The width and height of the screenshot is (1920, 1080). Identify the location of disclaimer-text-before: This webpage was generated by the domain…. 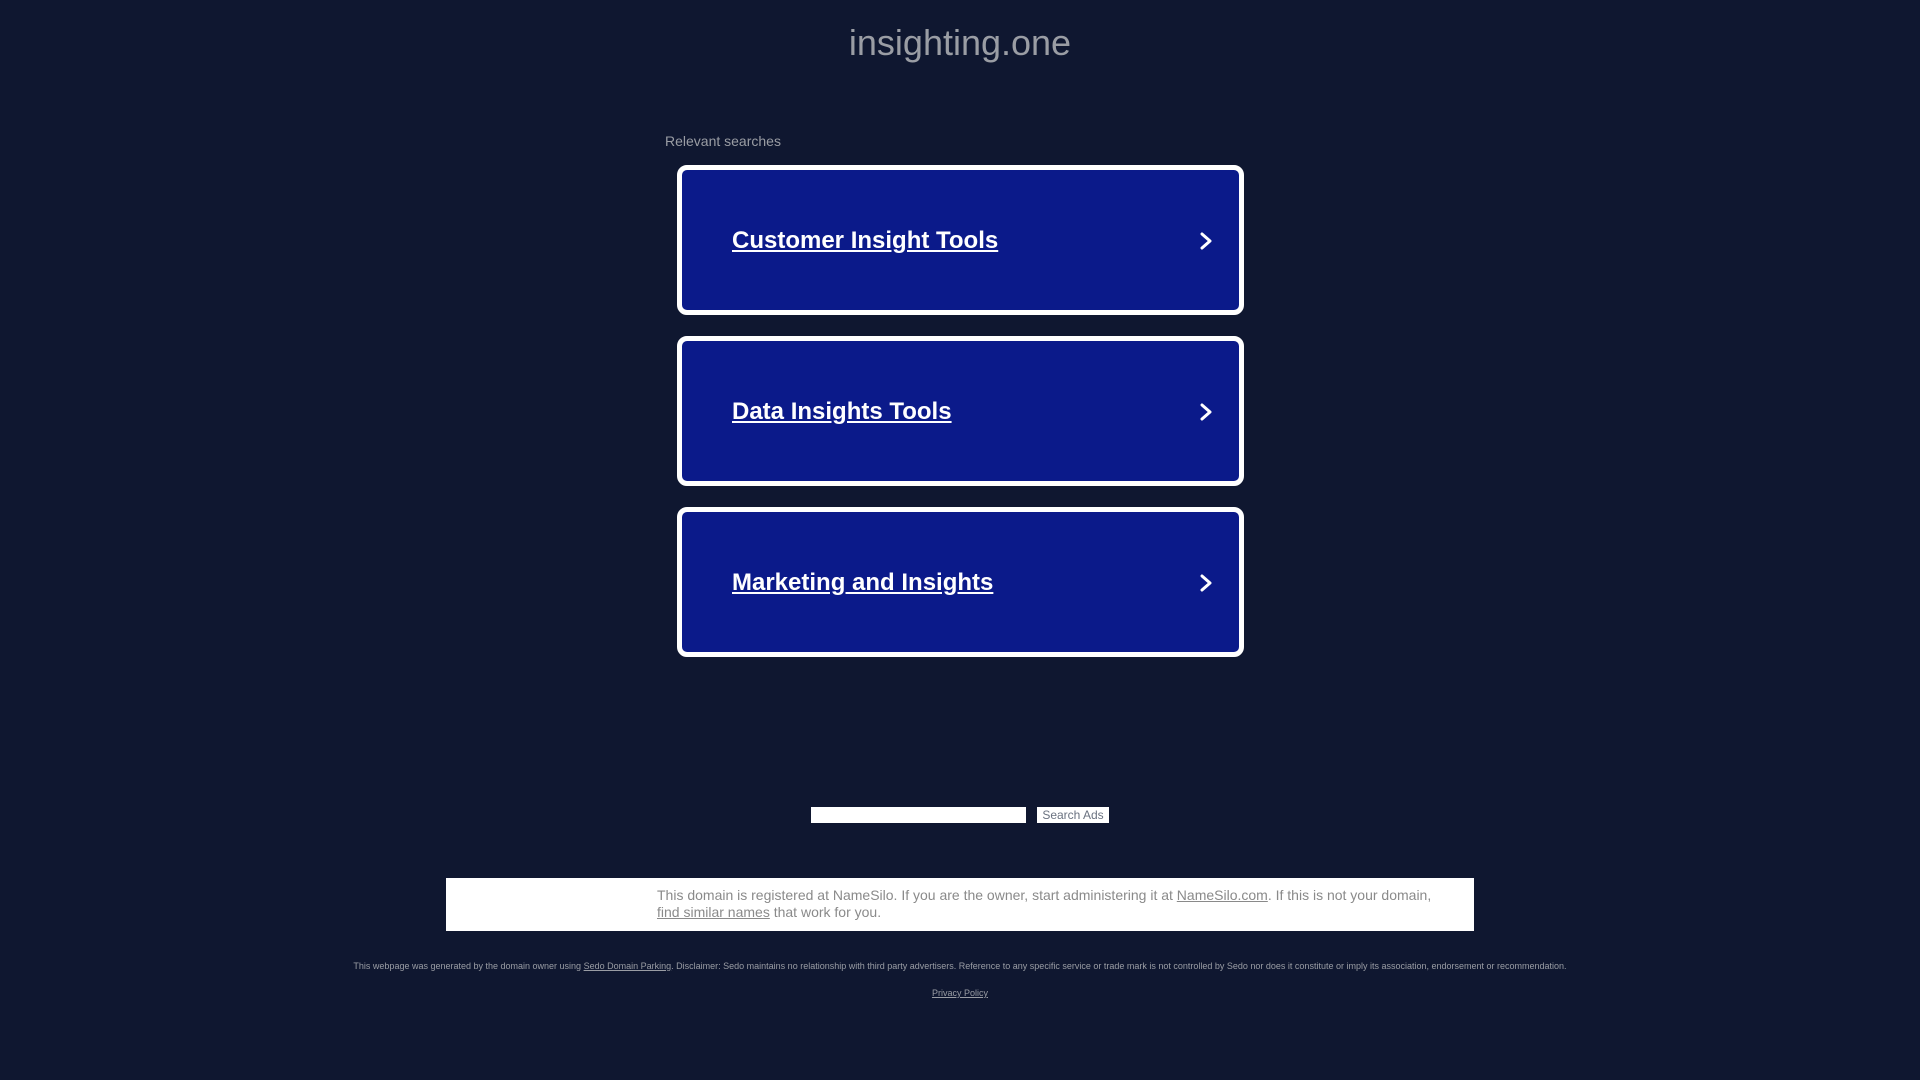
(468, 966).